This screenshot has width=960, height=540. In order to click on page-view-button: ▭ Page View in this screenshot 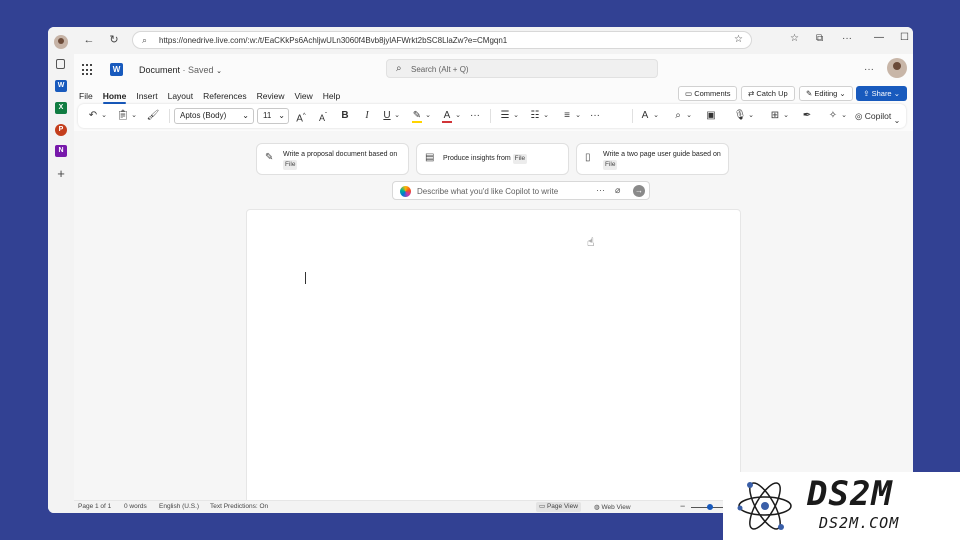, I will do `click(558, 507)`.